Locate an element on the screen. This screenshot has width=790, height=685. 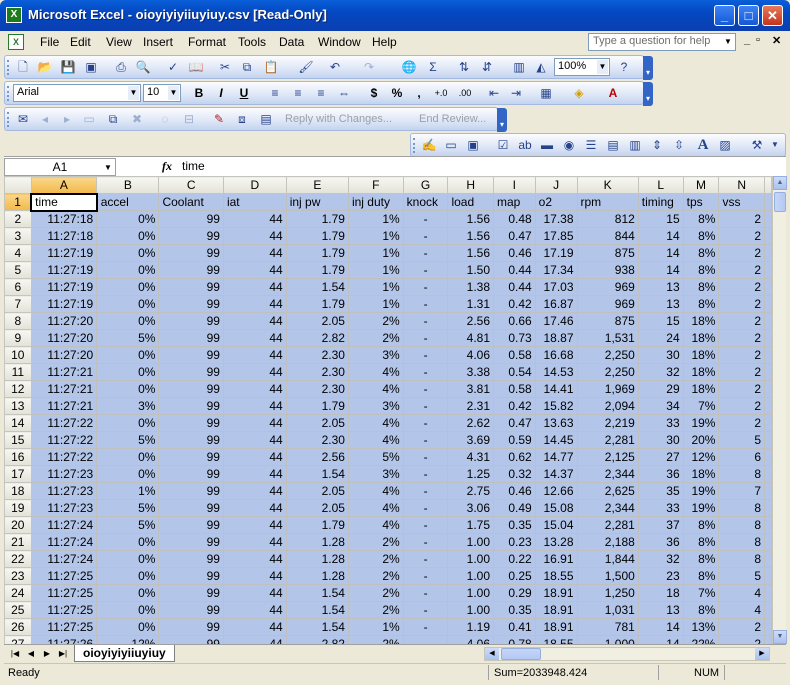
cell-h26: 1.19 is located at coordinates (471, 627).